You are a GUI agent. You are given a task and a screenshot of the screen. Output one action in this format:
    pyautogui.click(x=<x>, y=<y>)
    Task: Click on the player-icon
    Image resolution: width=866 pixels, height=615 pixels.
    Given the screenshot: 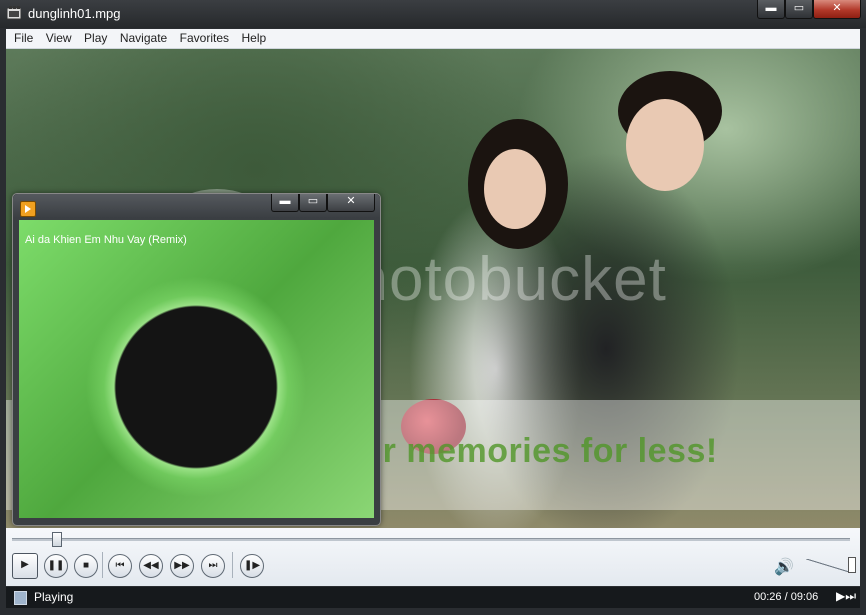 What is the action you would take?
    pyautogui.click(x=28, y=209)
    